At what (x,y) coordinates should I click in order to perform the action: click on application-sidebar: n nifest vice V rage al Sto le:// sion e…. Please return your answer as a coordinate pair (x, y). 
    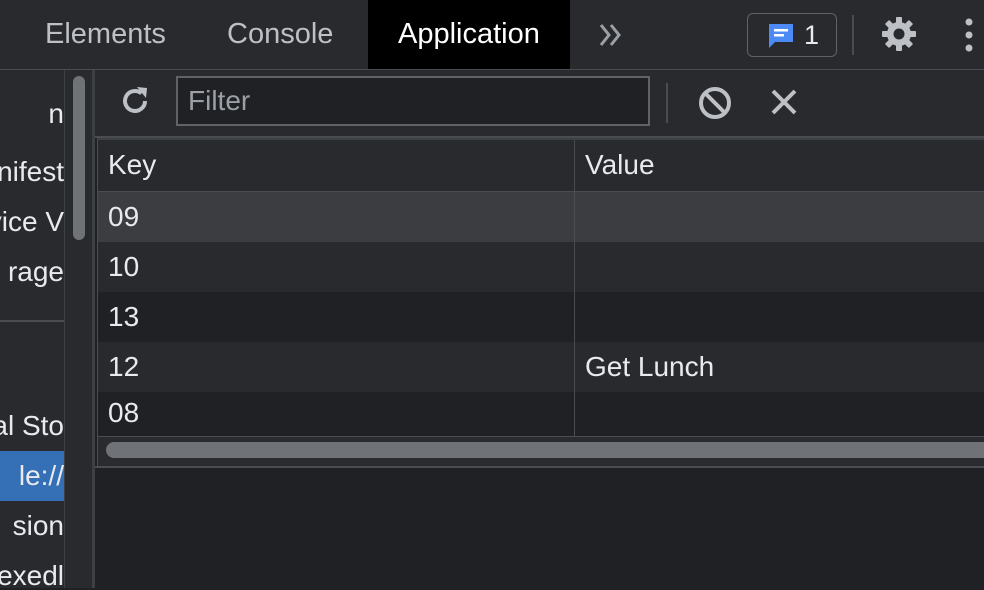
    Looking at the image, I should click on (46, 329).